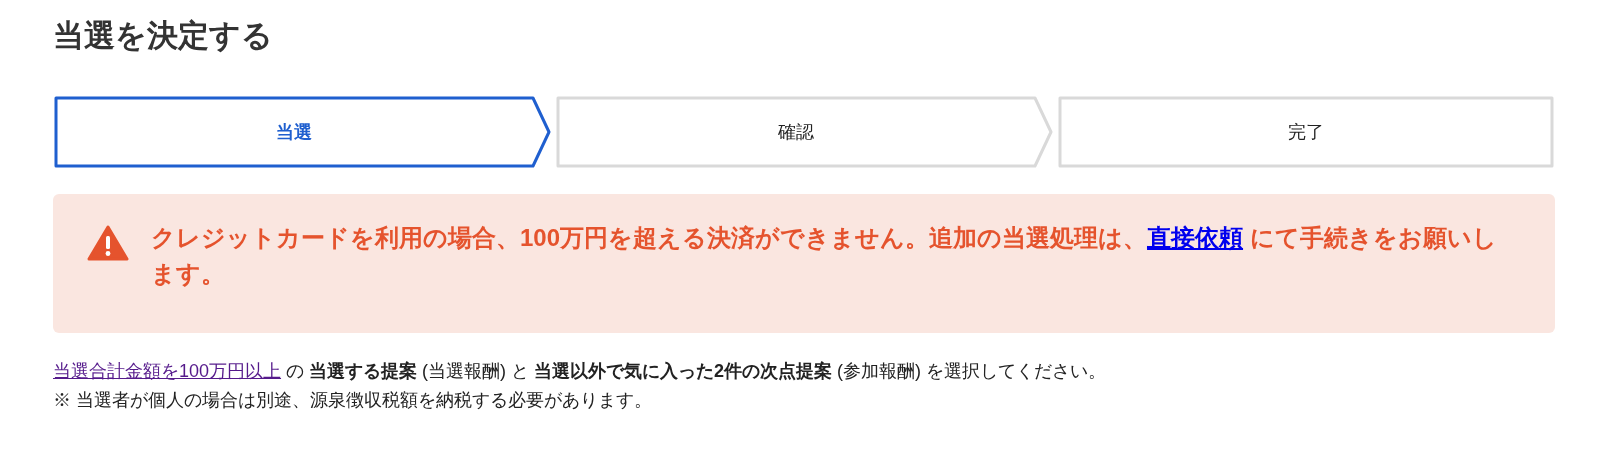  I want to click on progress-step: 完了, so click(1306, 132).